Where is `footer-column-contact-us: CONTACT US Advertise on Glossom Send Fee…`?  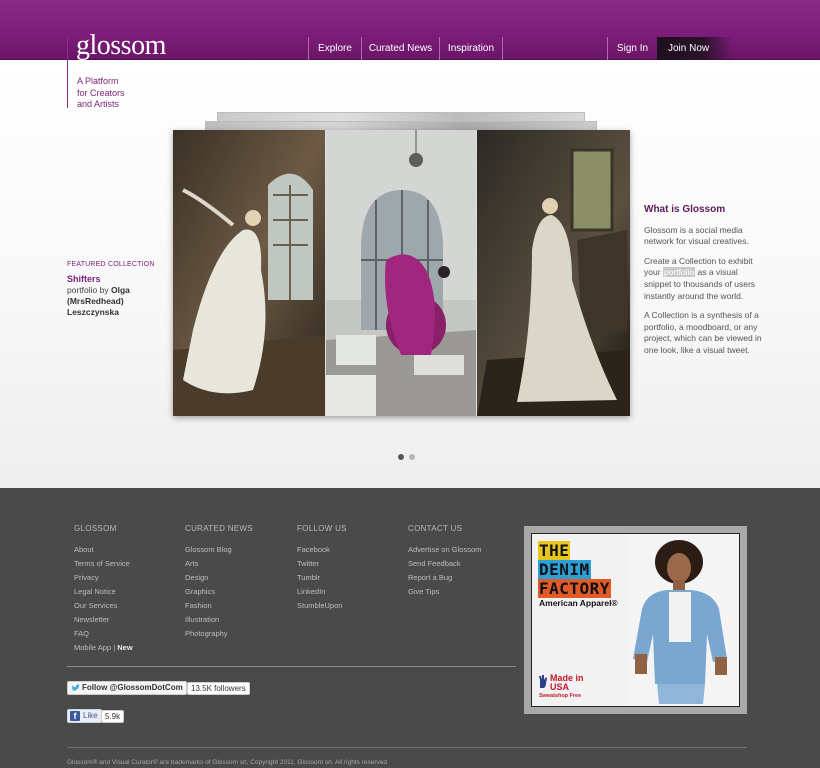
footer-column-contact-us: CONTACT US Advertise on Glossom Send Fee… is located at coordinates (463, 561).